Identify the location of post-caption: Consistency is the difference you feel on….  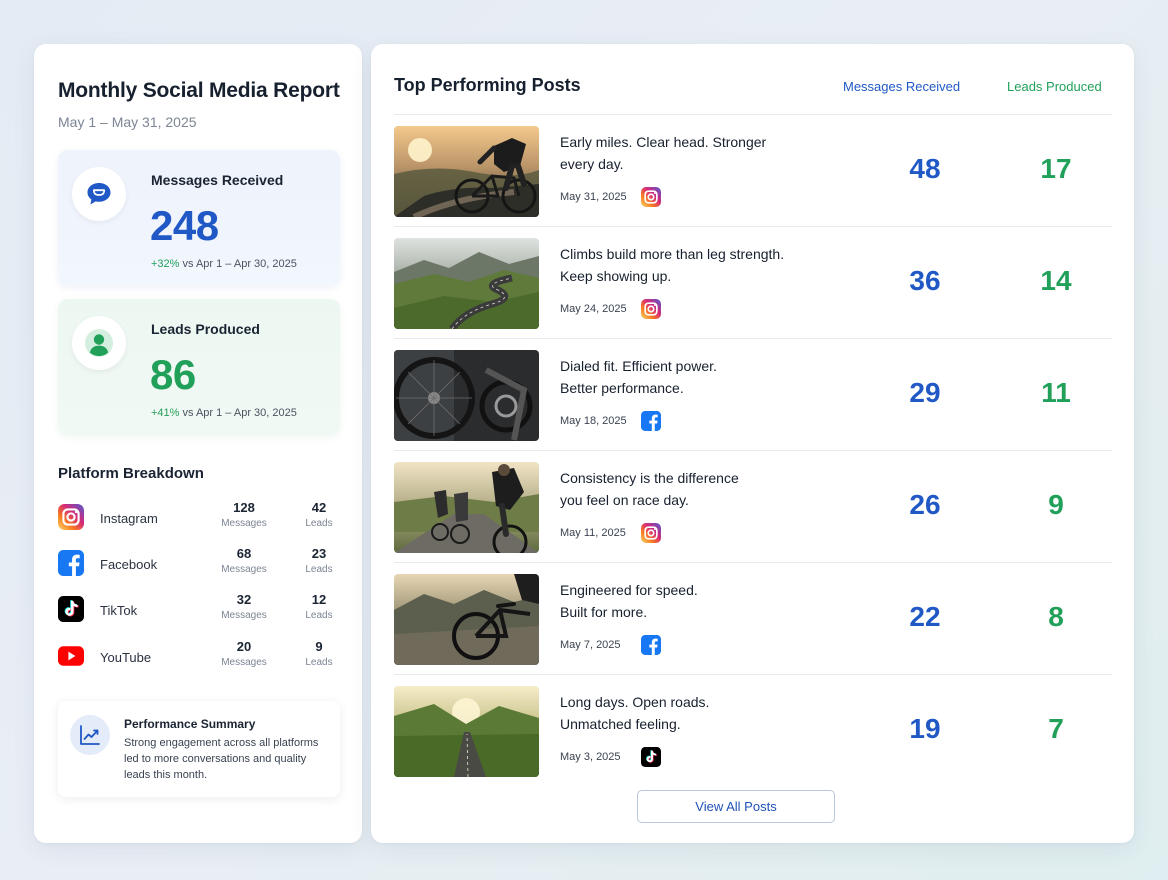
(680, 489).